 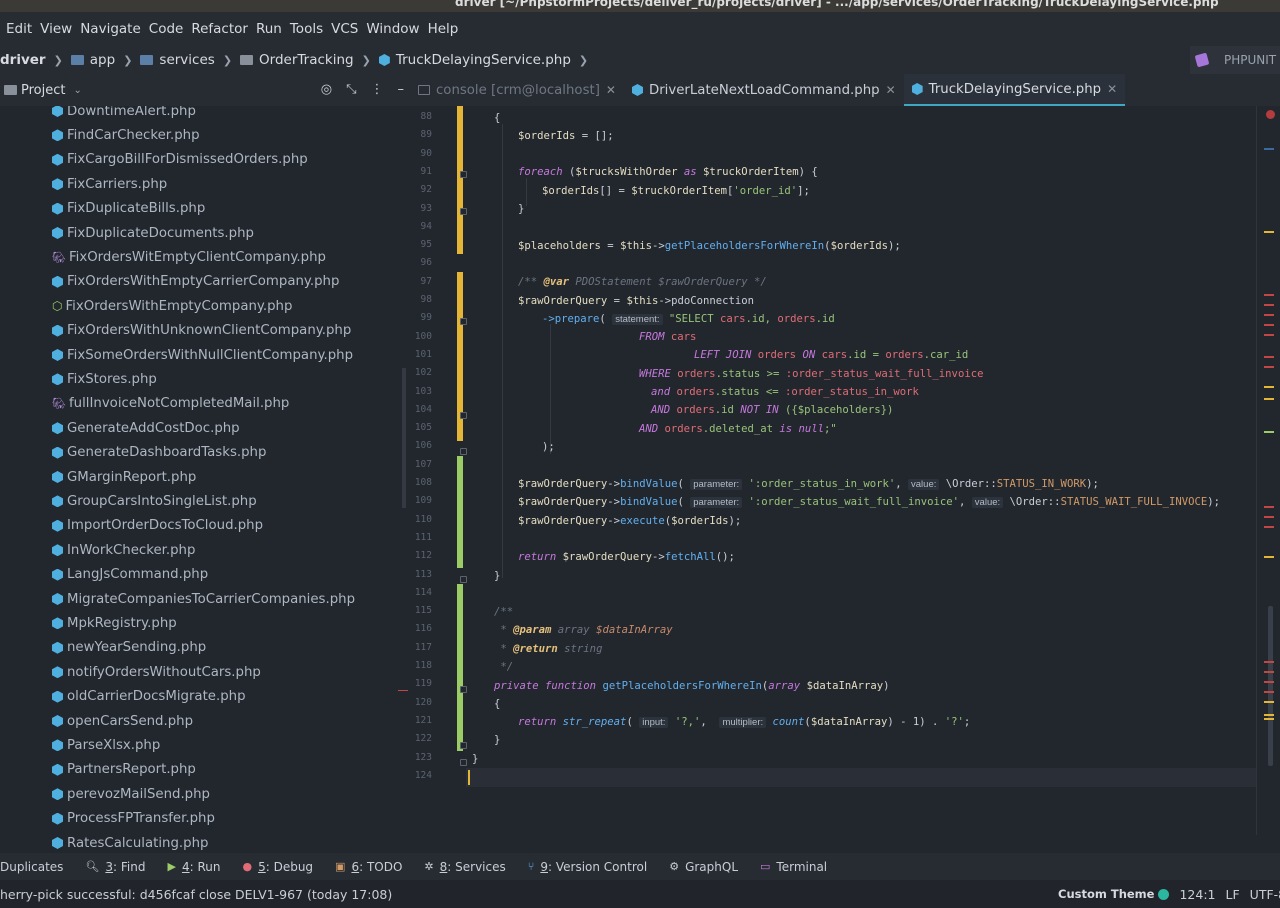 I want to click on tree-file-item: FixCargoBillForDismissedOrders.php, so click(x=180, y=160).